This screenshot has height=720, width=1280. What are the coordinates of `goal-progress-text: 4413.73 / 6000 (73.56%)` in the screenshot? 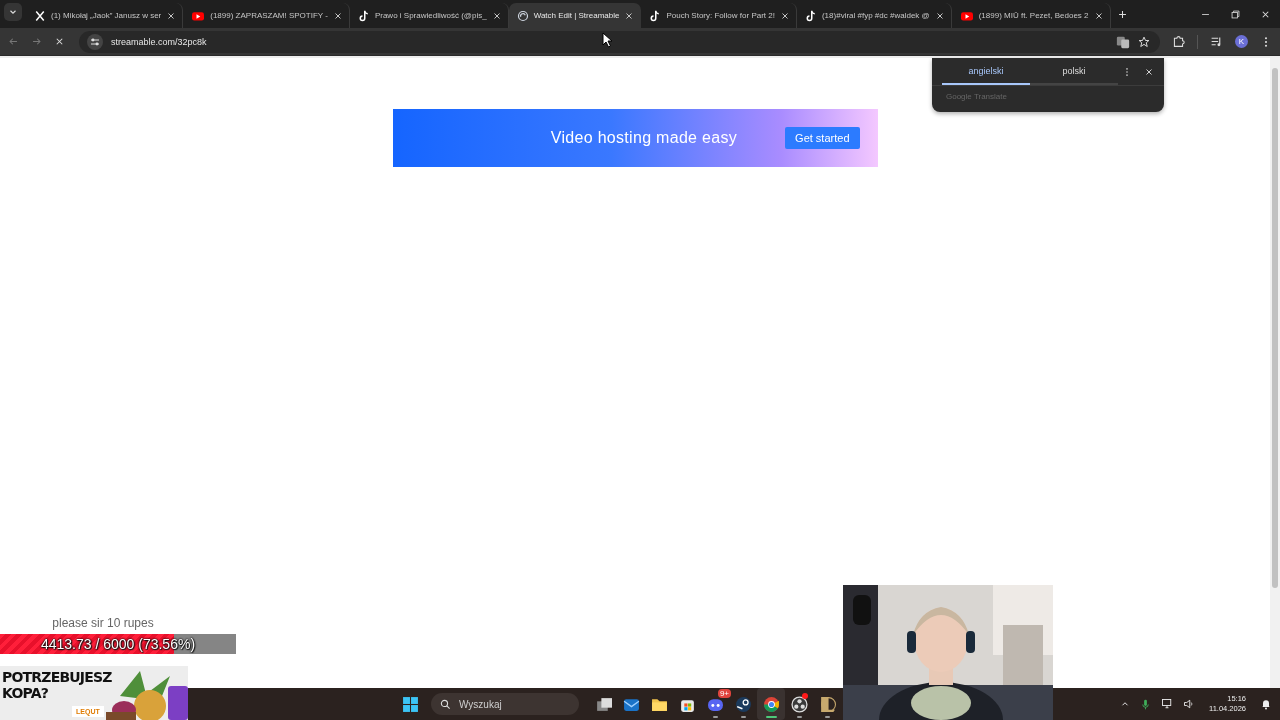 It's located at (118, 644).